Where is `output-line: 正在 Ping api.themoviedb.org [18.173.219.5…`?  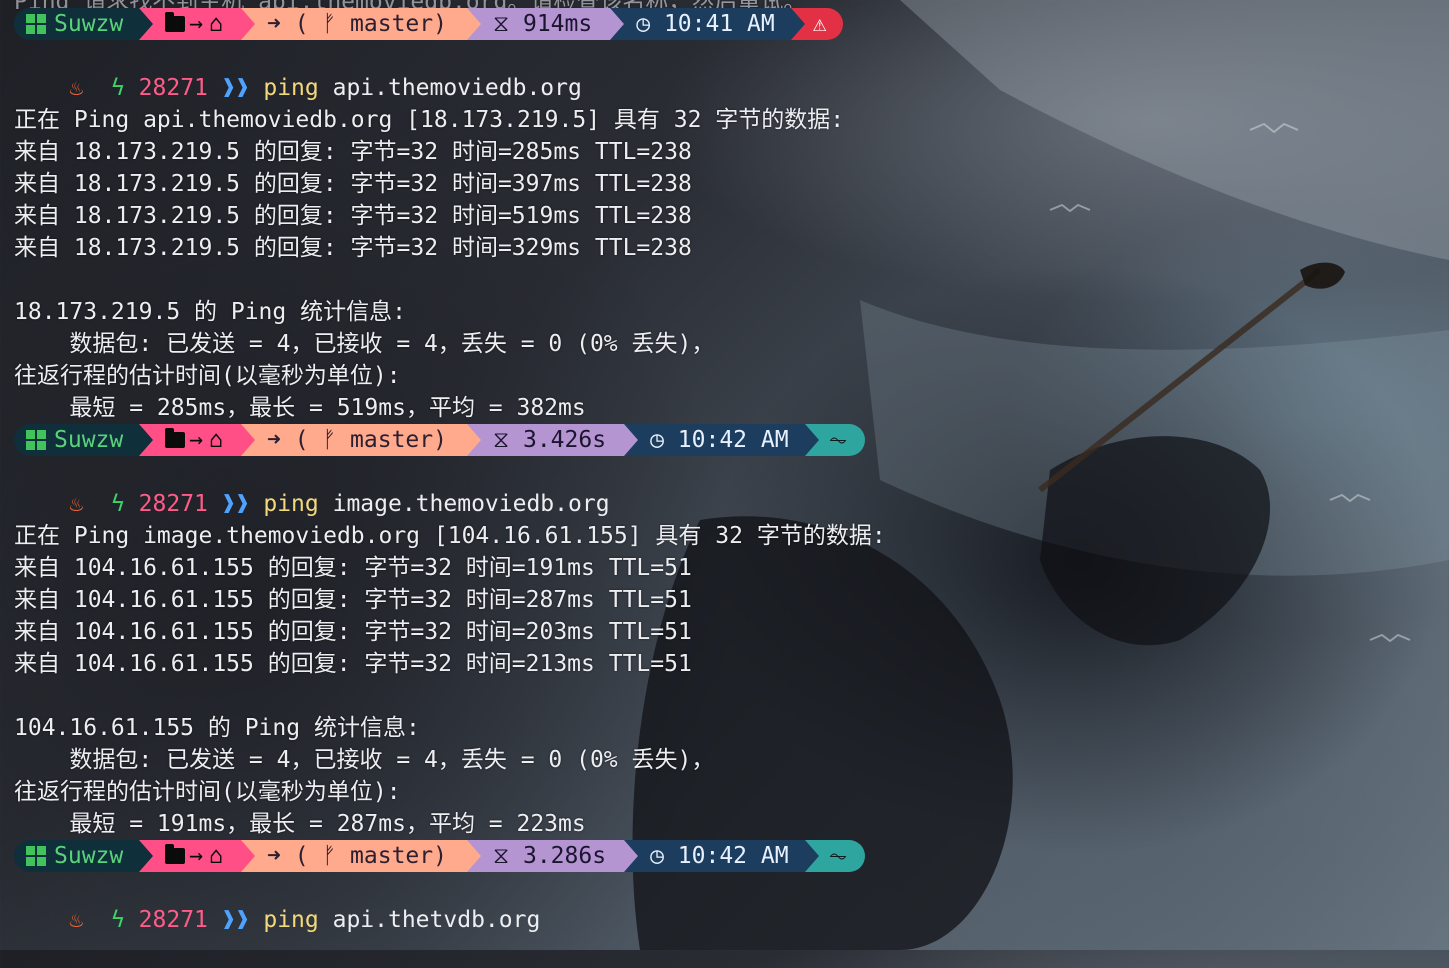
output-line: 正在 Ping api.themoviedb.org [18.173.219.5… is located at coordinates (429, 120).